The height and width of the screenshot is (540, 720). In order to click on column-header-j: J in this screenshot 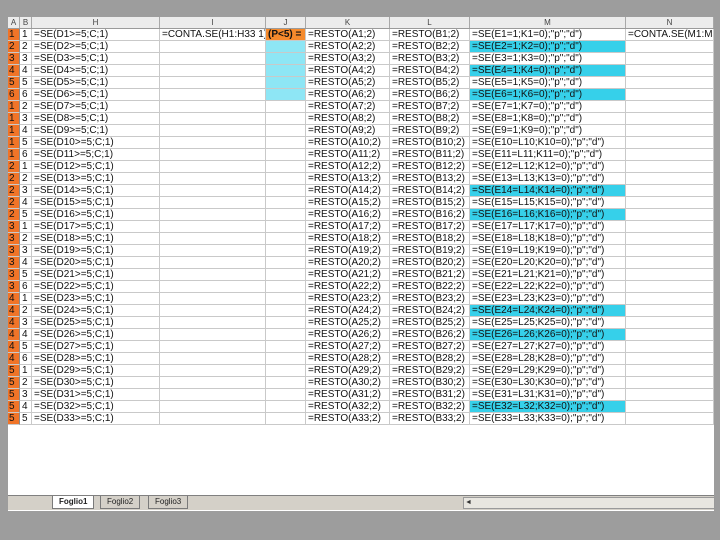, I will do `click(286, 22)`.